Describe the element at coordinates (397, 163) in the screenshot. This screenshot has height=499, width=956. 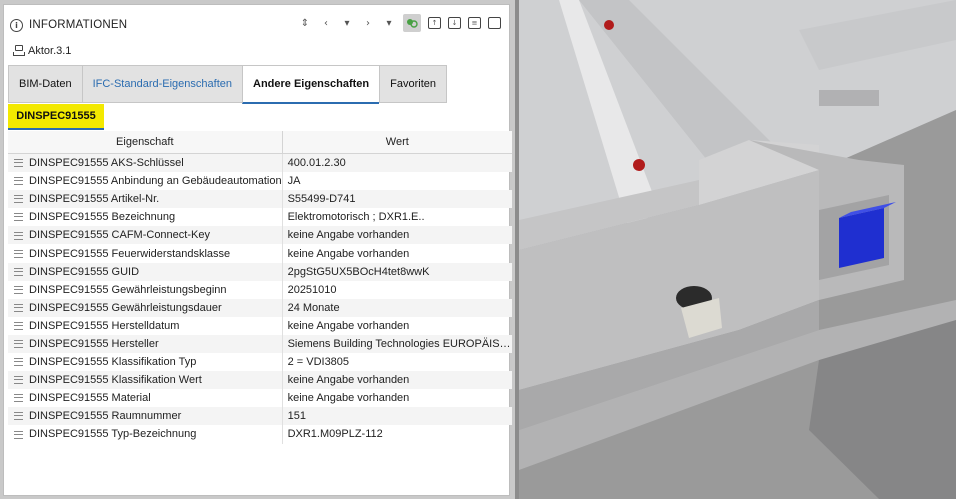
I see `property-value: 400.01.2.30` at that location.